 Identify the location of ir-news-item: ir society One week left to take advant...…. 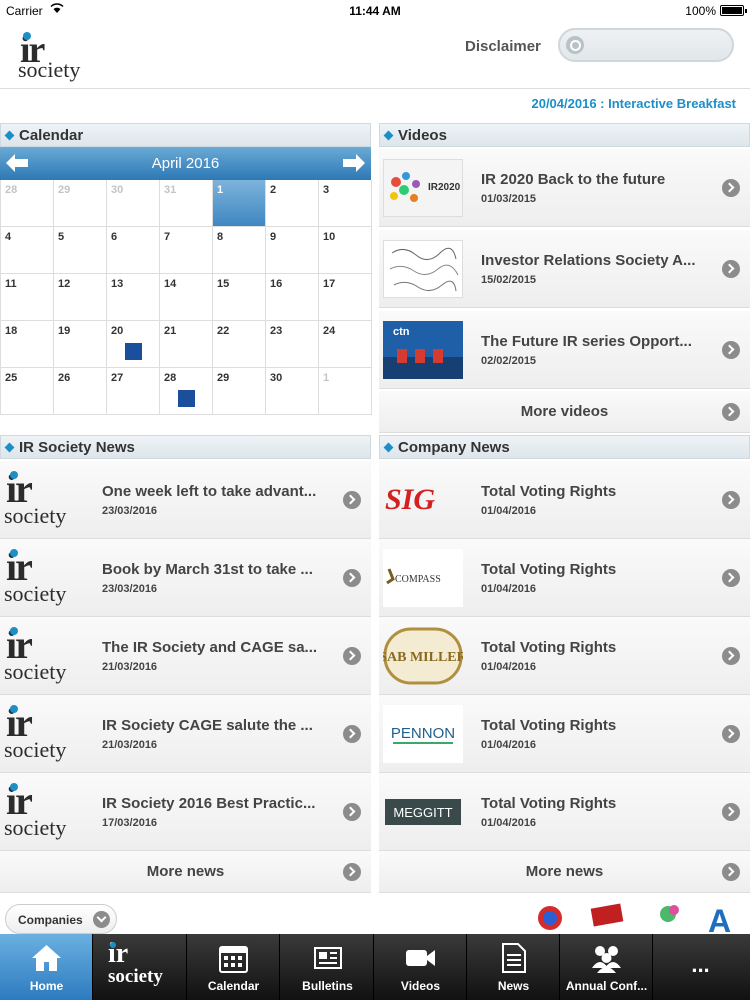
(185, 500).